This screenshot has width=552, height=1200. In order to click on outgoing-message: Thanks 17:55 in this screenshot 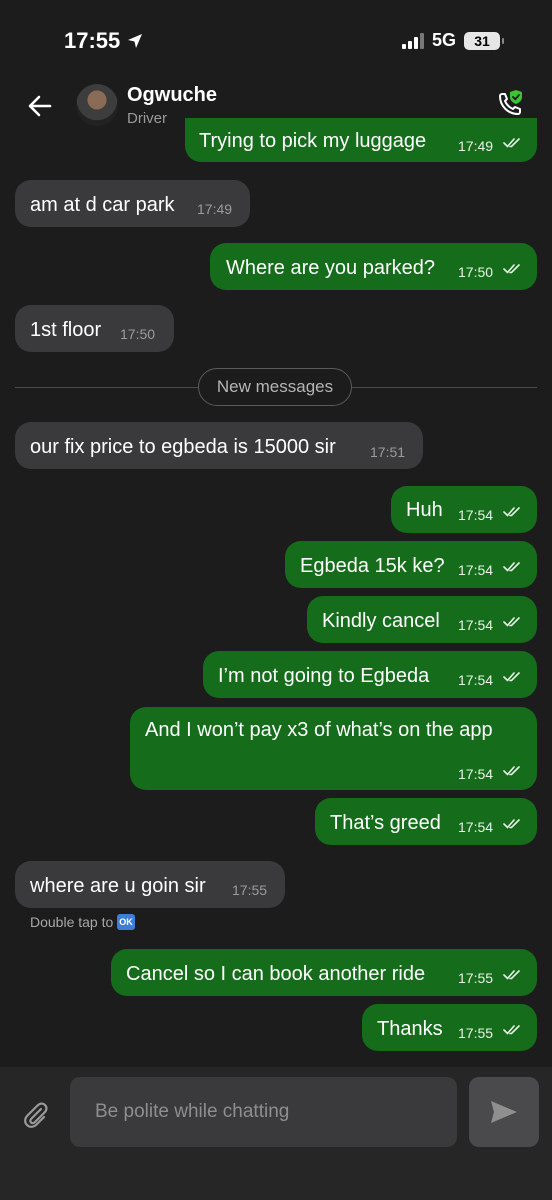, I will do `click(449, 1027)`.